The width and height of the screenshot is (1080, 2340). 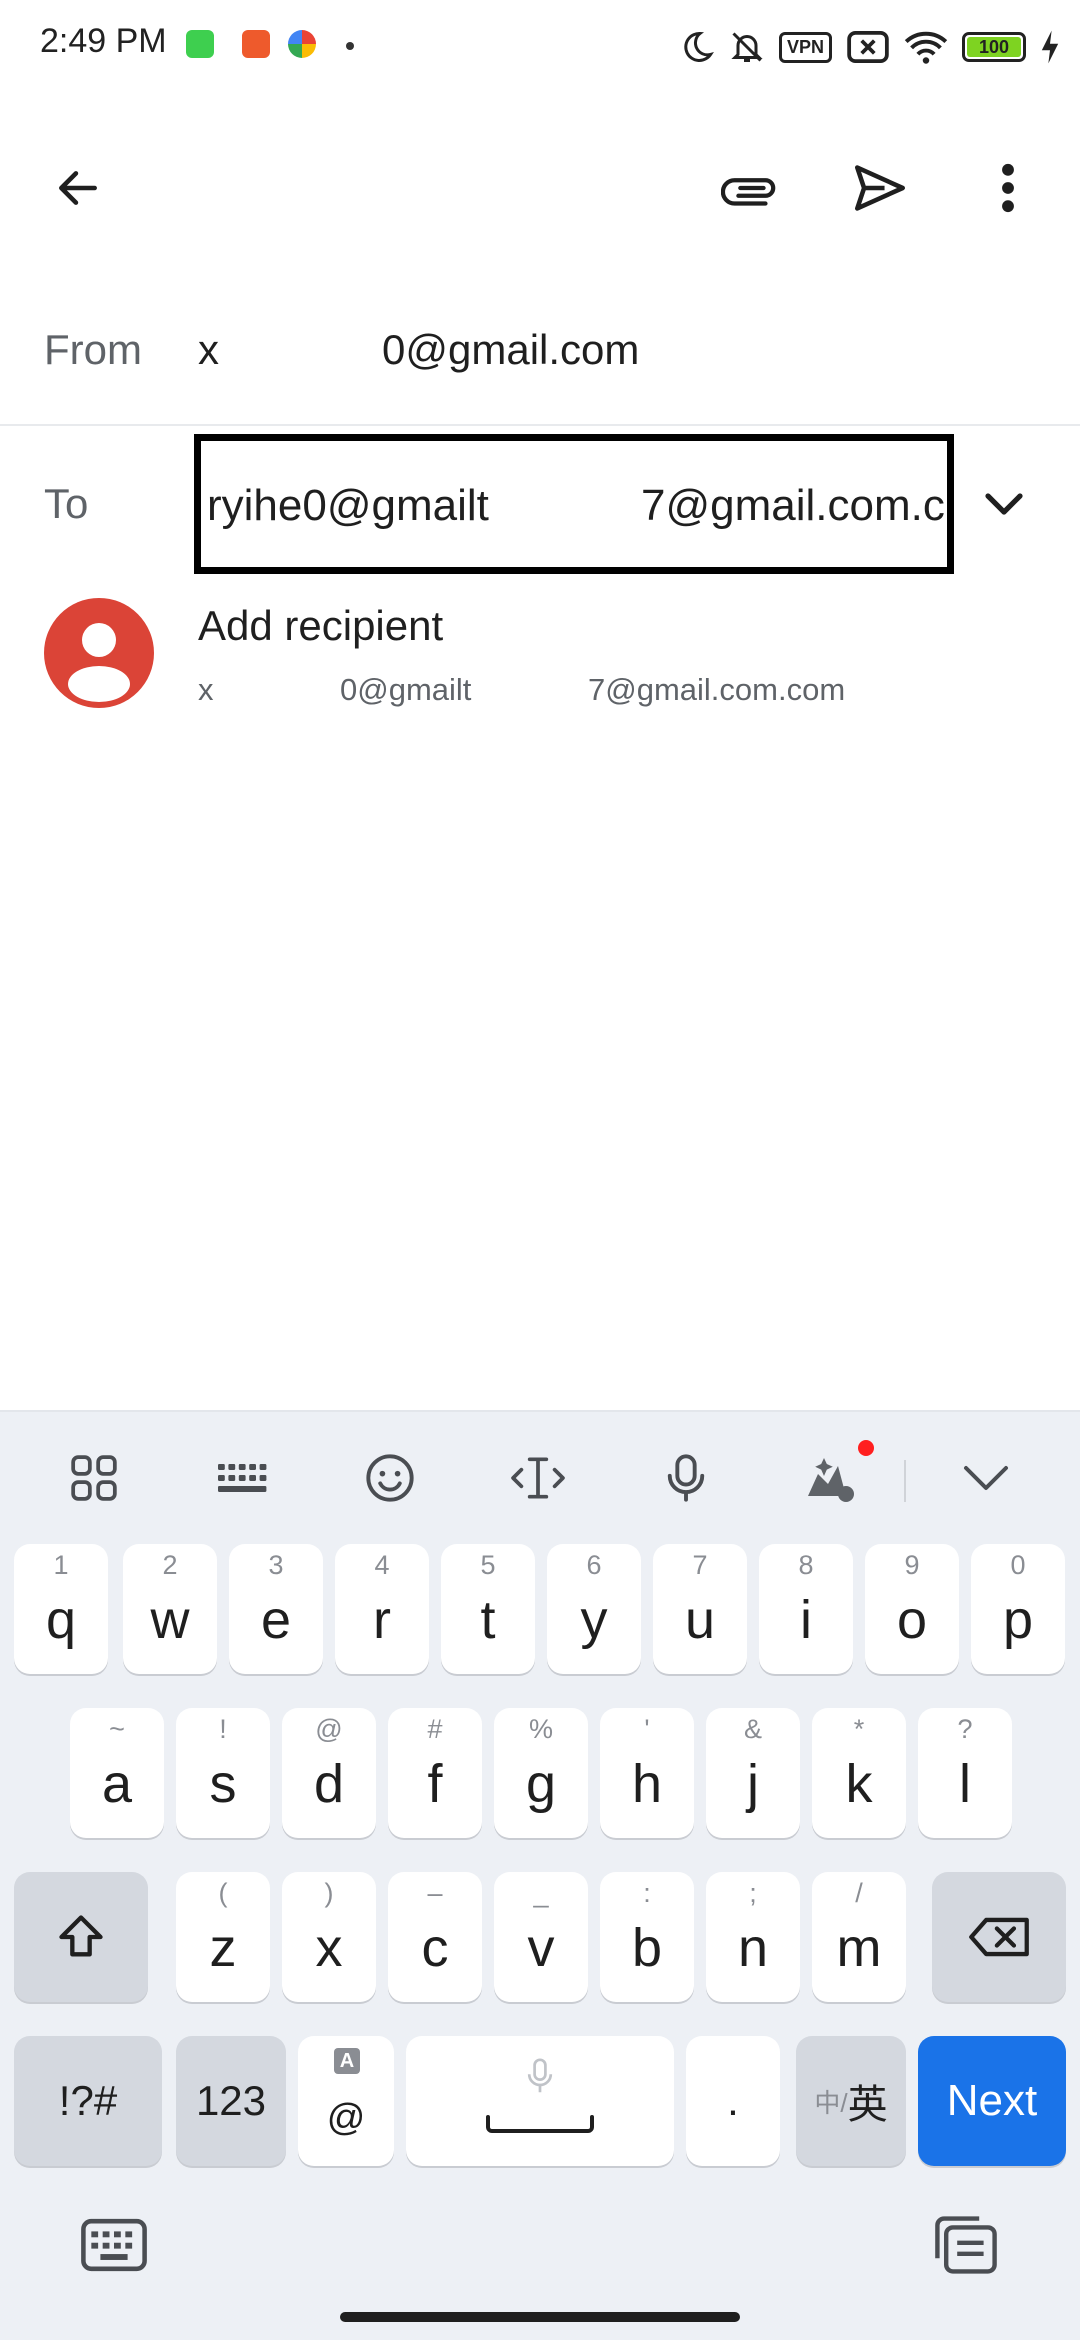 I want to click on key-hint: 1, so click(x=61, y=1565).